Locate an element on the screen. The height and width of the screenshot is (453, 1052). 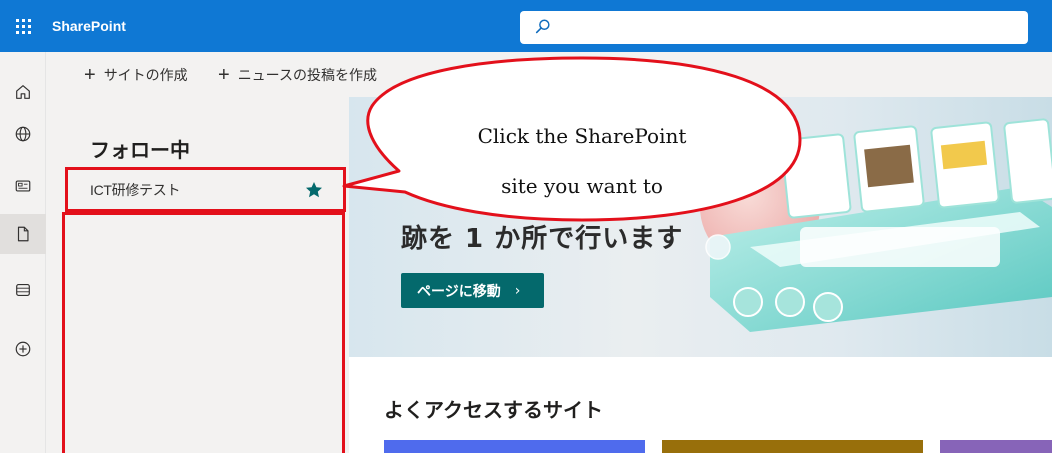
go-to-page-button: ページに移動 › is located at coordinates (472, 290).